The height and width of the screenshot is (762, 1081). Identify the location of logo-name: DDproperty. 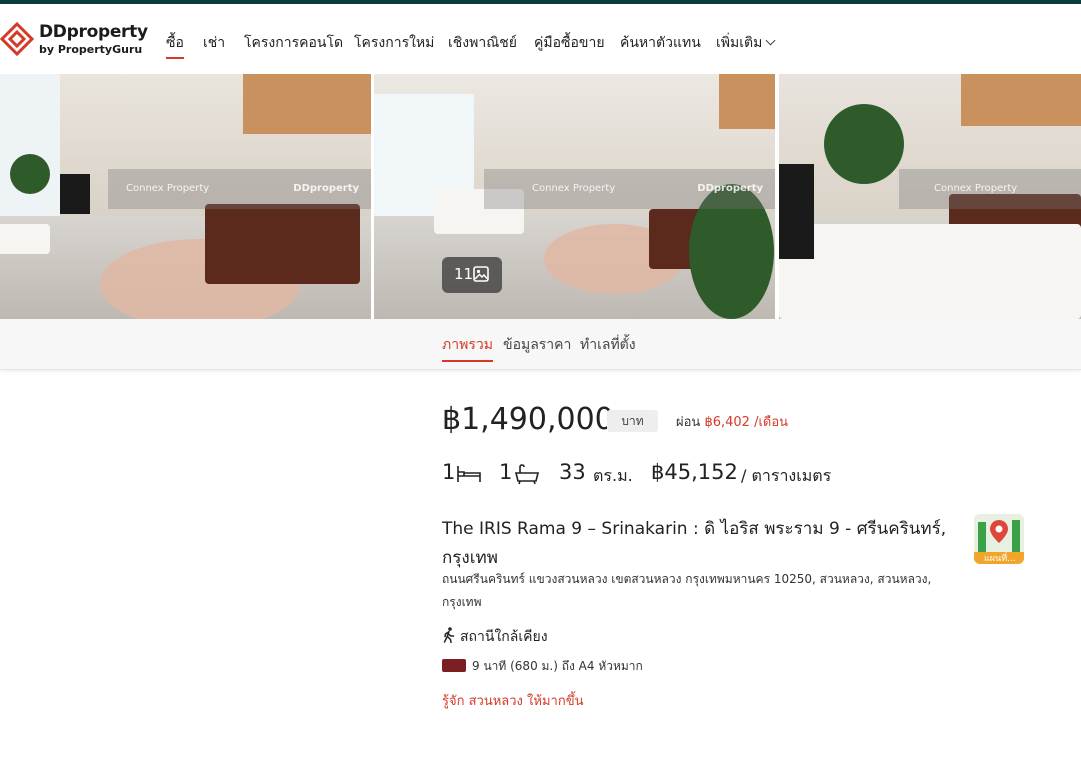
(93, 32).